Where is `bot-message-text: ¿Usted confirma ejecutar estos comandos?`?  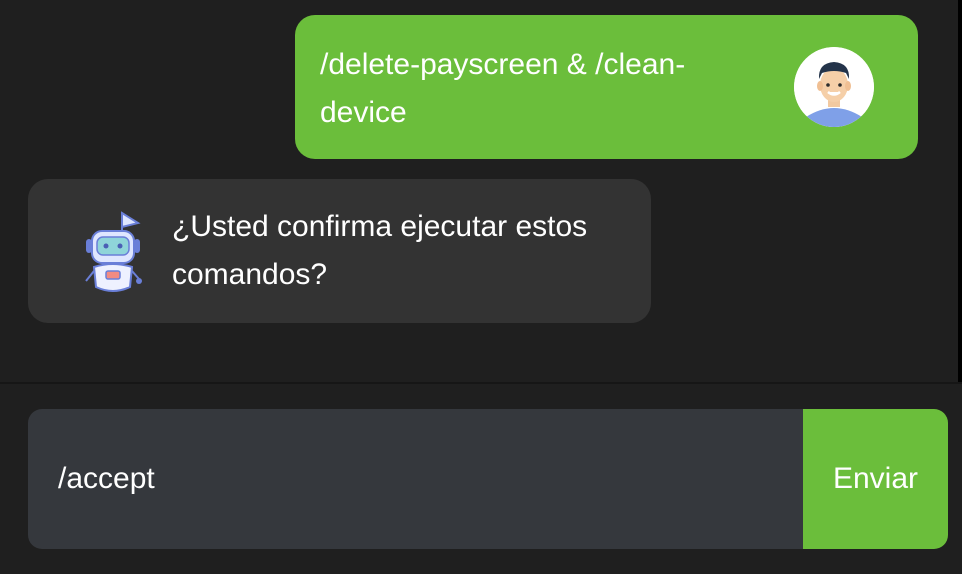 bot-message-text: ¿Usted confirma ejecutar estos comandos? is located at coordinates (380, 250).